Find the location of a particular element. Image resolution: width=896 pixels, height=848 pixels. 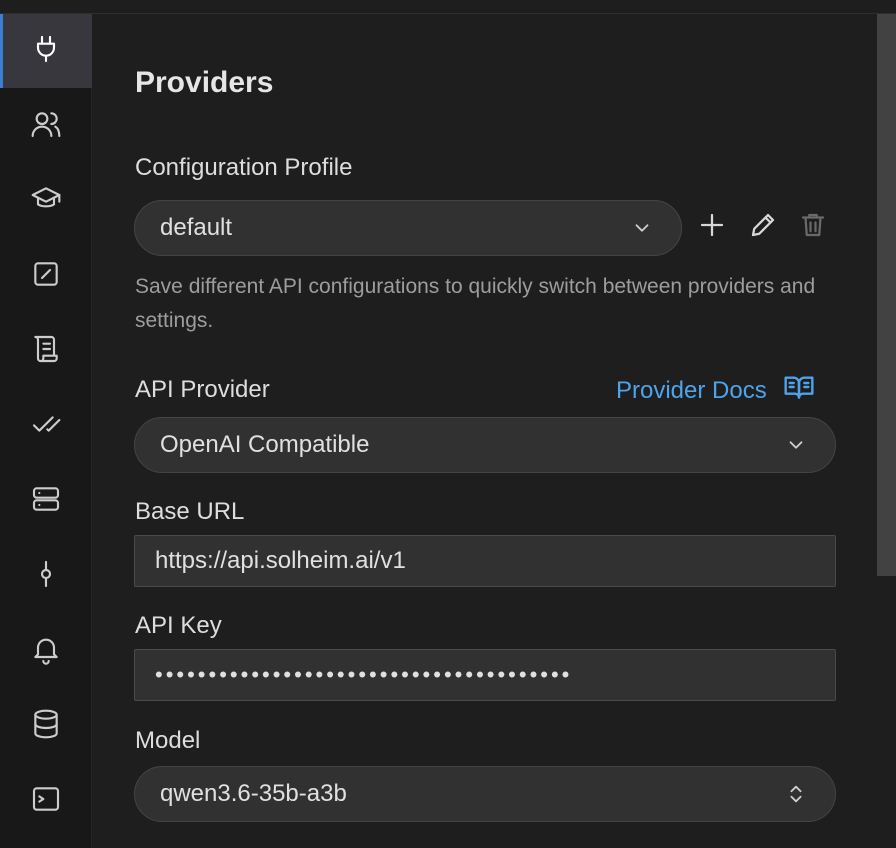

model-value: qwen3.6-35b-a3b is located at coordinates (253, 793).